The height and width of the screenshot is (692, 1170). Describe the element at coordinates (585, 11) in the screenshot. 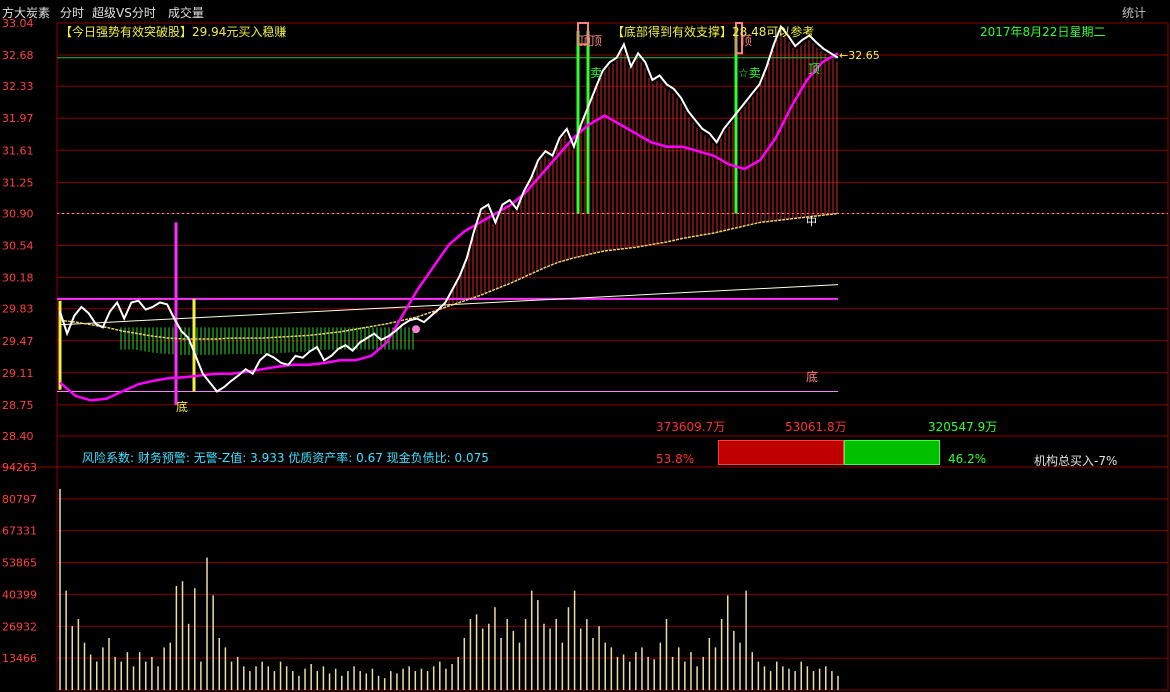

I see `top-bar: 方大炭素 分时 超级VS分时 成交量 统计` at that location.